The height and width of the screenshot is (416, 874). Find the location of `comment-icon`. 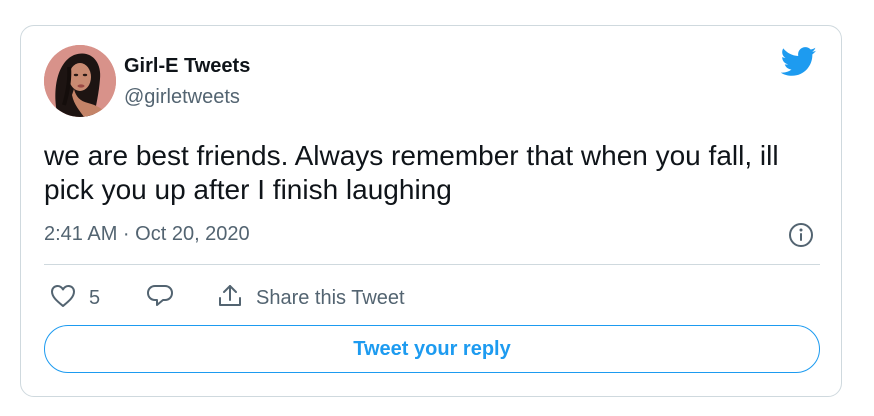

comment-icon is located at coordinates (160, 298).